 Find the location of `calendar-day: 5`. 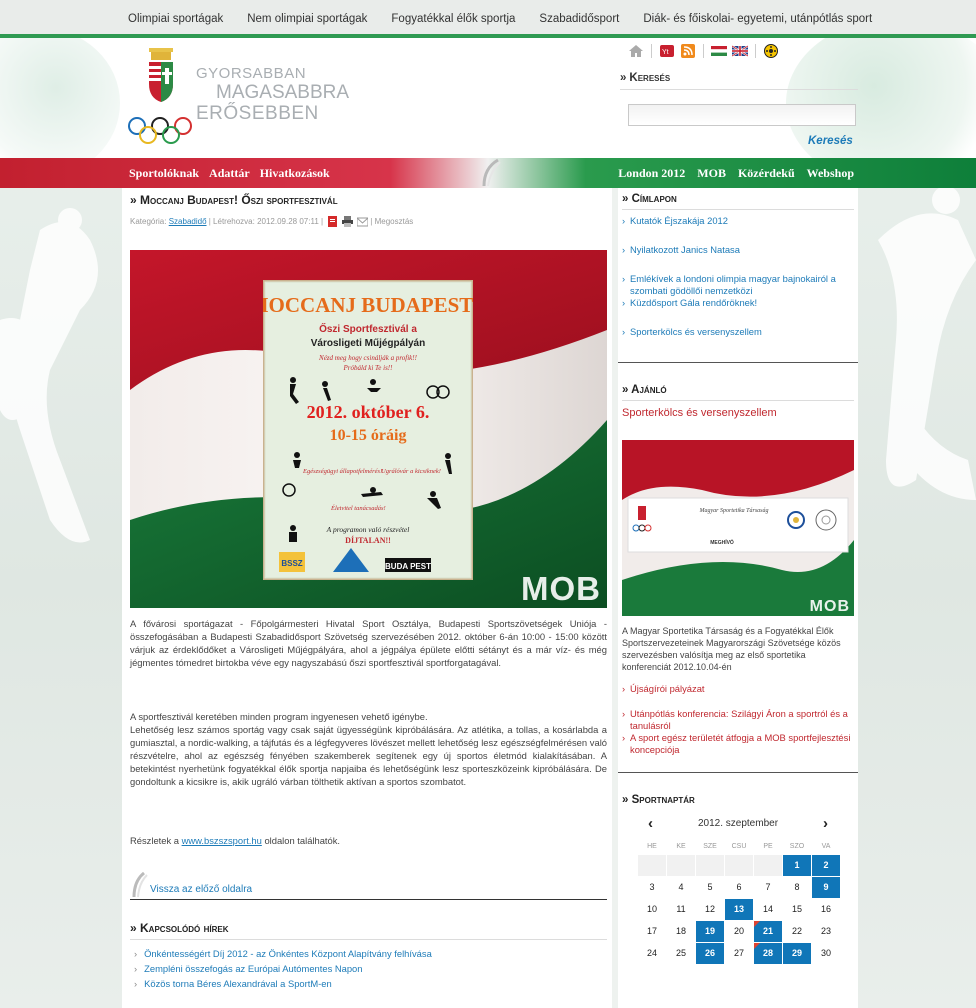

calendar-day: 5 is located at coordinates (710, 887).